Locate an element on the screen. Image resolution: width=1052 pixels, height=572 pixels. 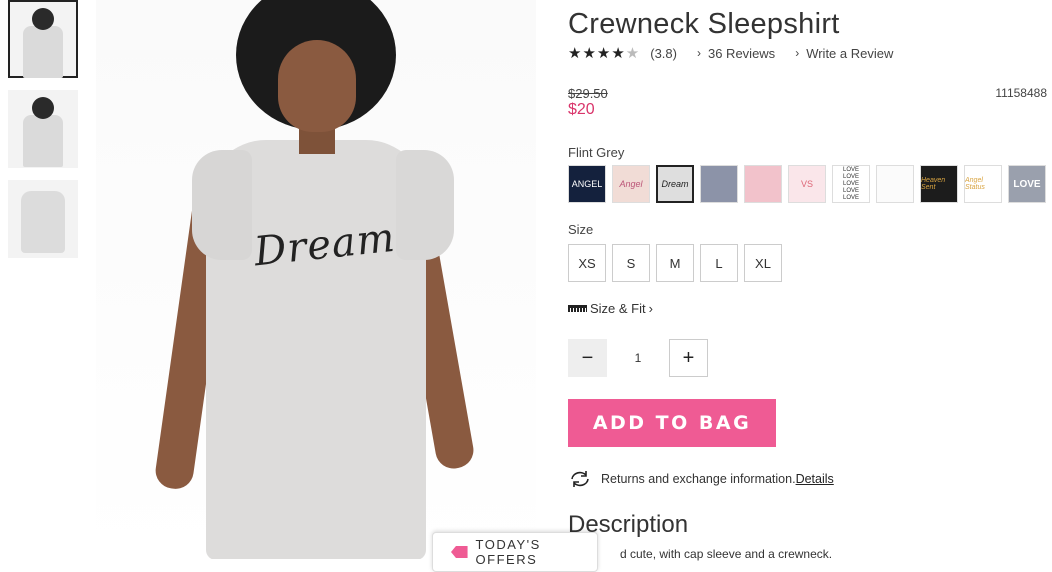
star-rating-icon: ★★★★★ is located at coordinates (604, 53).